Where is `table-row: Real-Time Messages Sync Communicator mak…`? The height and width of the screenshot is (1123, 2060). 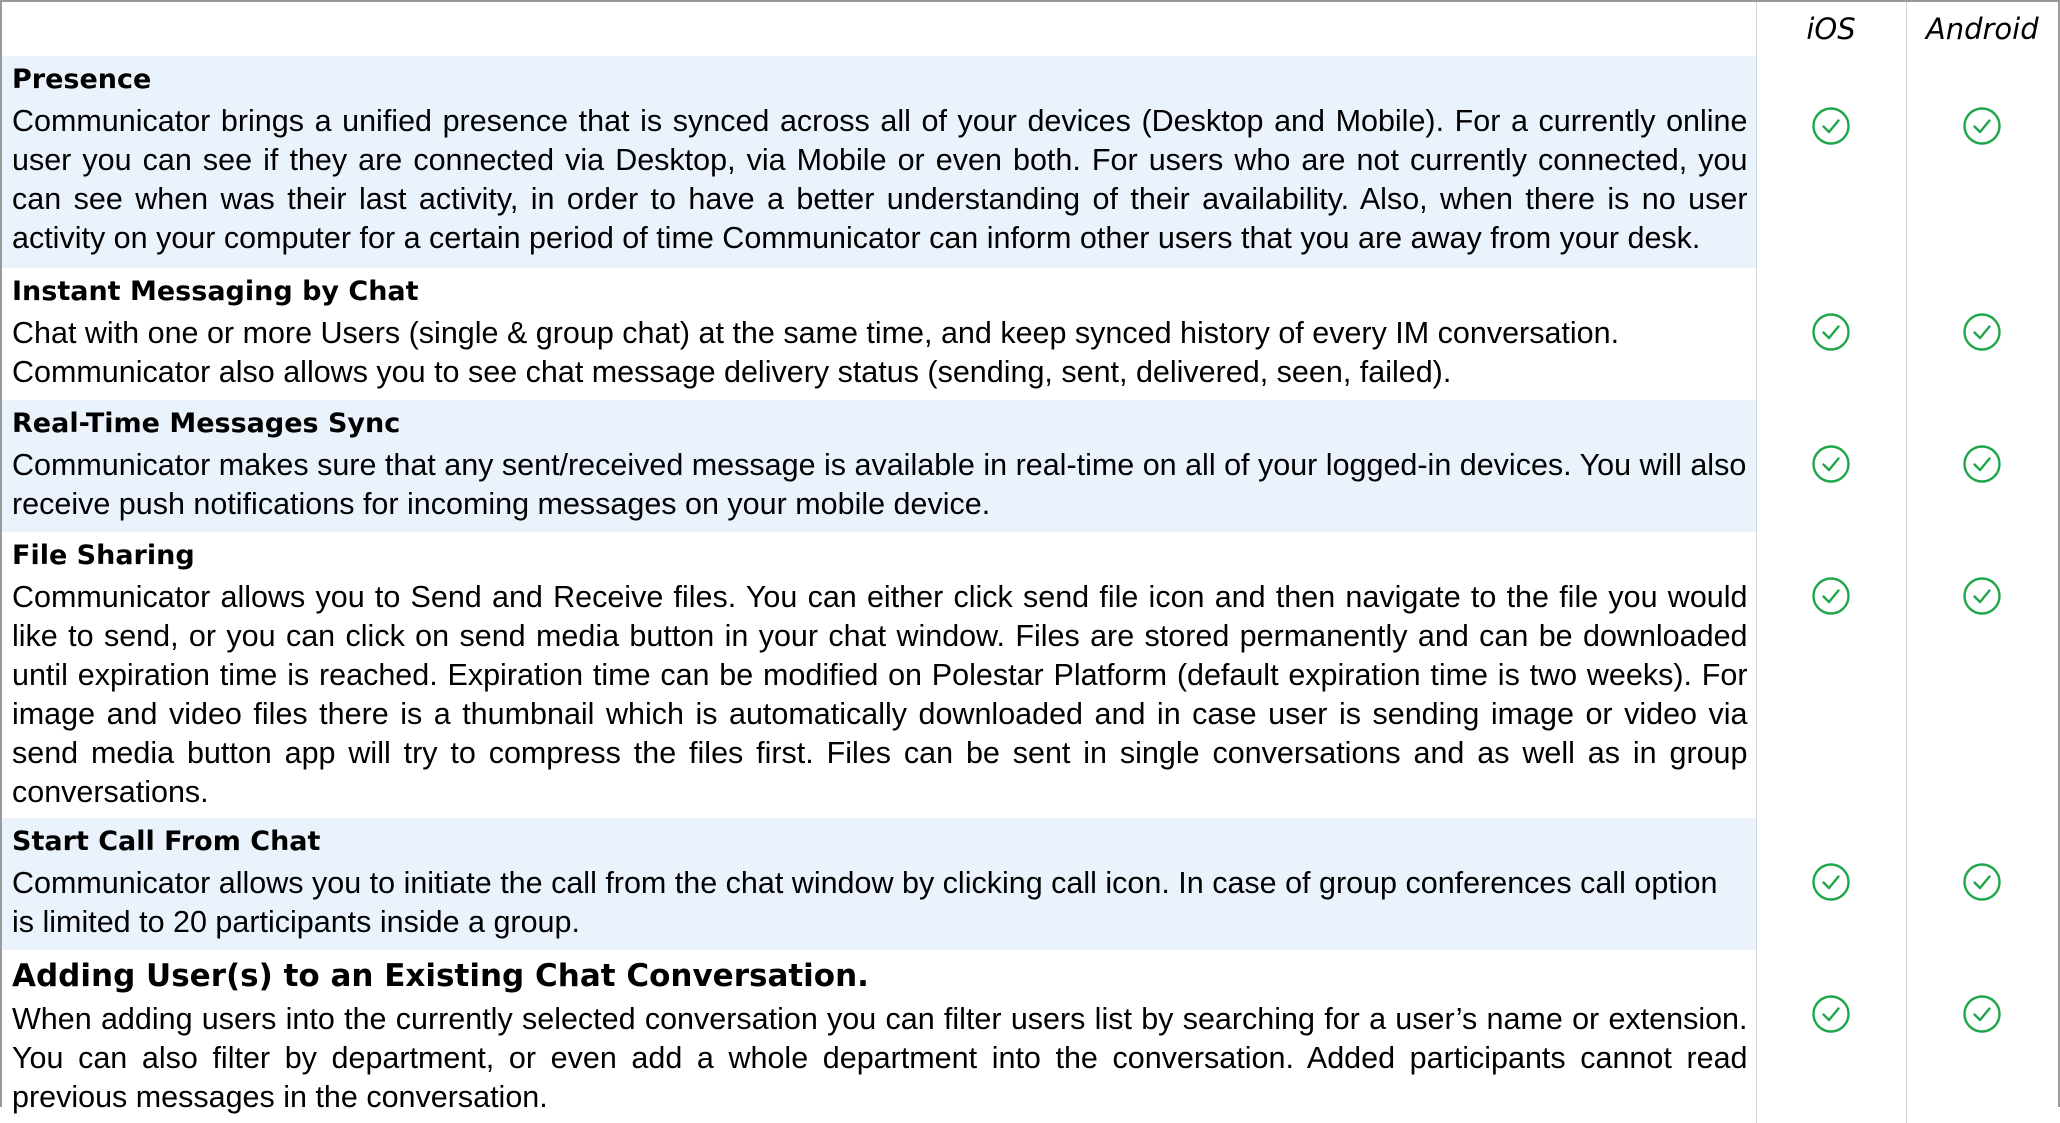 table-row: Real-Time Messages Sync Communicator mak… is located at coordinates (1030, 466).